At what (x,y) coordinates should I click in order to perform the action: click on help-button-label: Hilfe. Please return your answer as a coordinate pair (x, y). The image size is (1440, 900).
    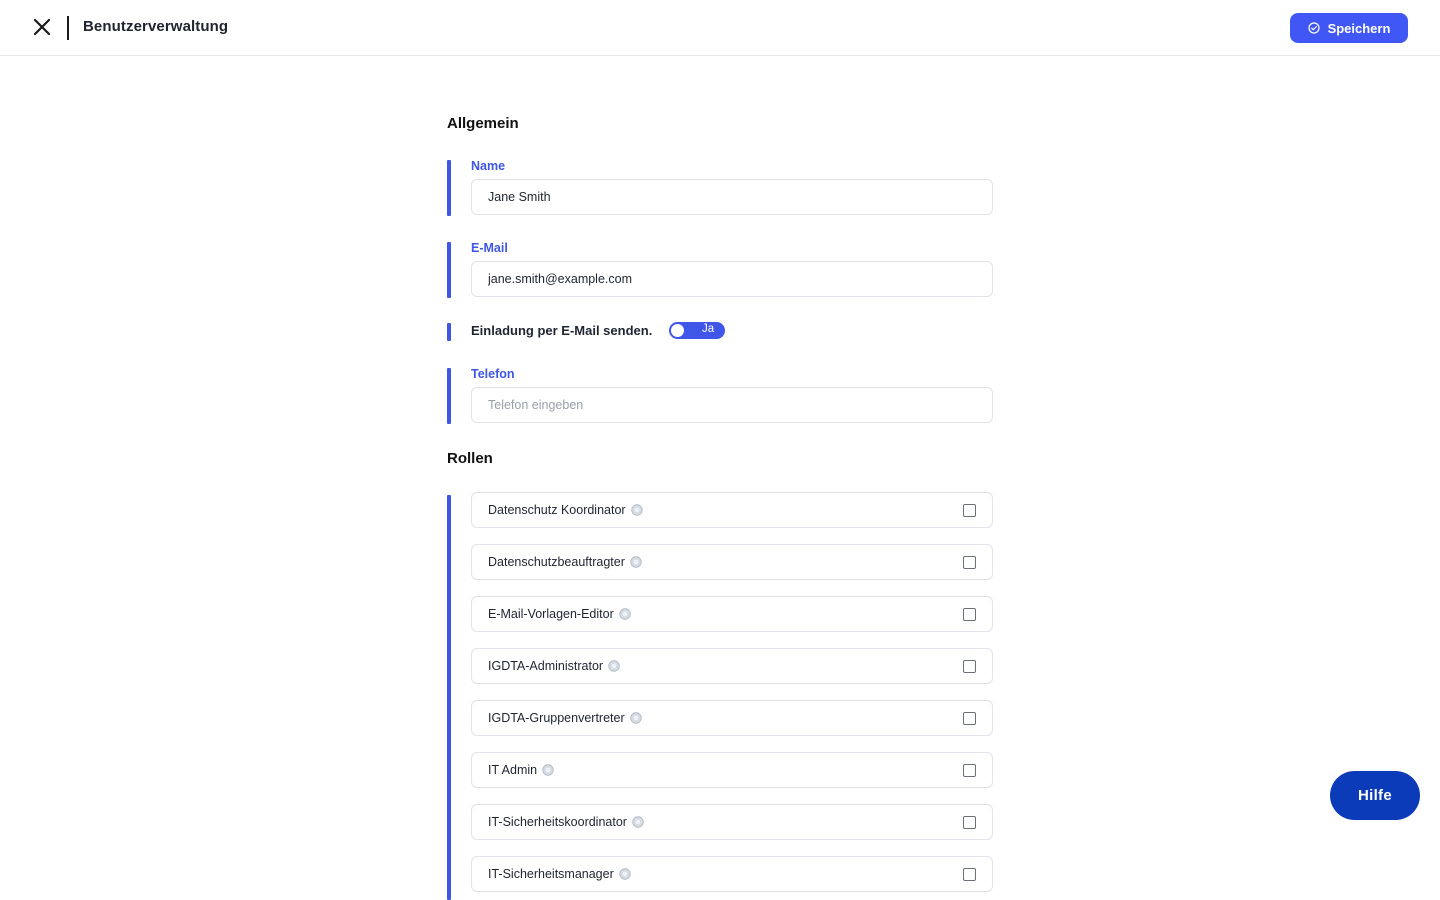
    Looking at the image, I should click on (1374, 795).